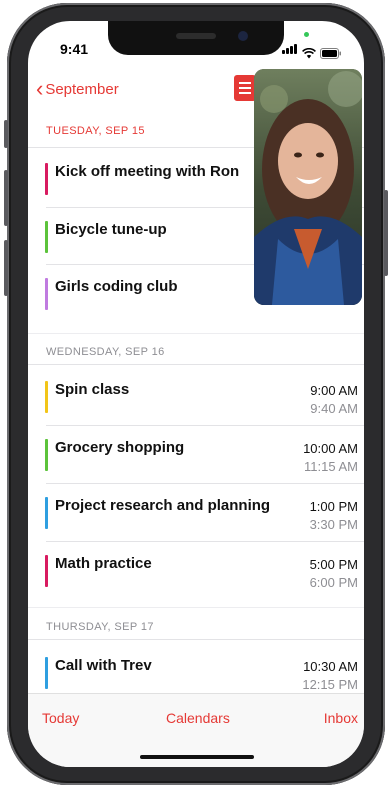 The width and height of the screenshot is (392, 789). What do you see at coordinates (333, 506) in the screenshot?
I see `event-start-time: 1:00 PM` at bounding box center [333, 506].